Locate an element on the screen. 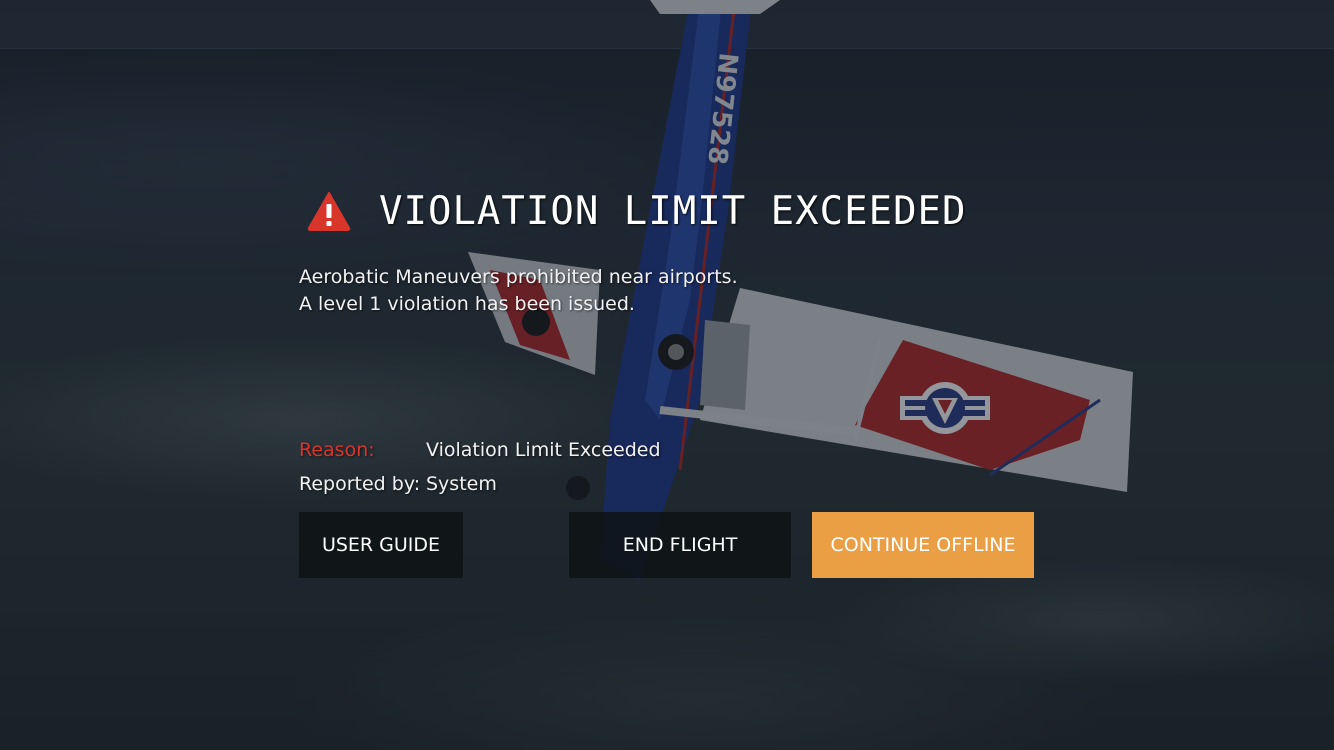 This screenshot has height=750, width=1334. dialog-header: VIOLATION LIMIT EXCEEDED is located at coordinates (679, 211).